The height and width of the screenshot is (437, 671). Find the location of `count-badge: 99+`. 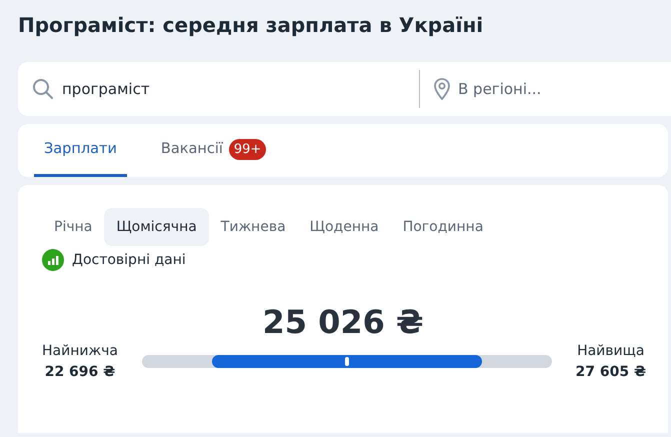

count-badge: 99+ is located at coordinates (247, 149).